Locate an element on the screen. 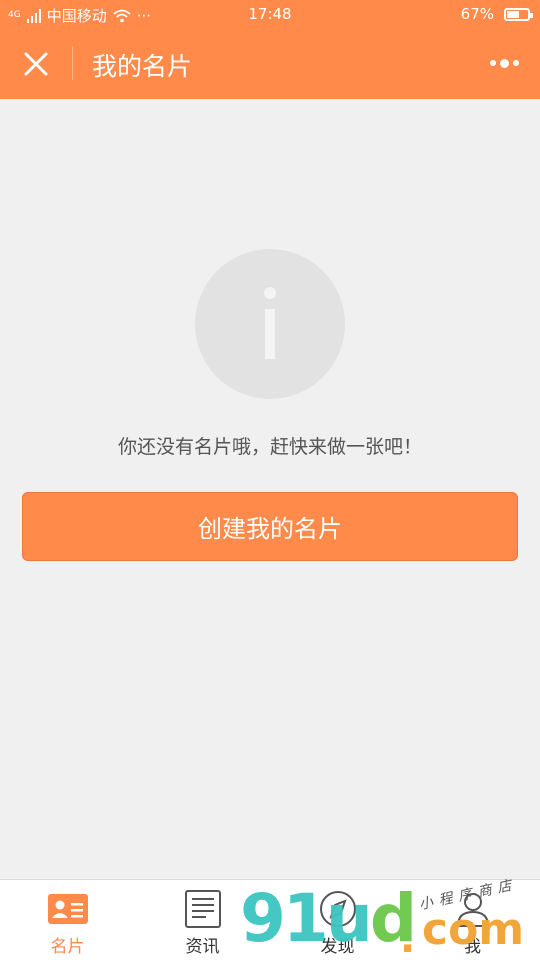  nav-divider is located at coordinates (72, 63).